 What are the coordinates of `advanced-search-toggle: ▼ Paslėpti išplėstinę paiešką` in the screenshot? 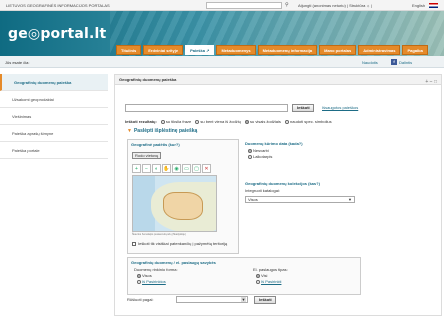 It's located at (162, 131).